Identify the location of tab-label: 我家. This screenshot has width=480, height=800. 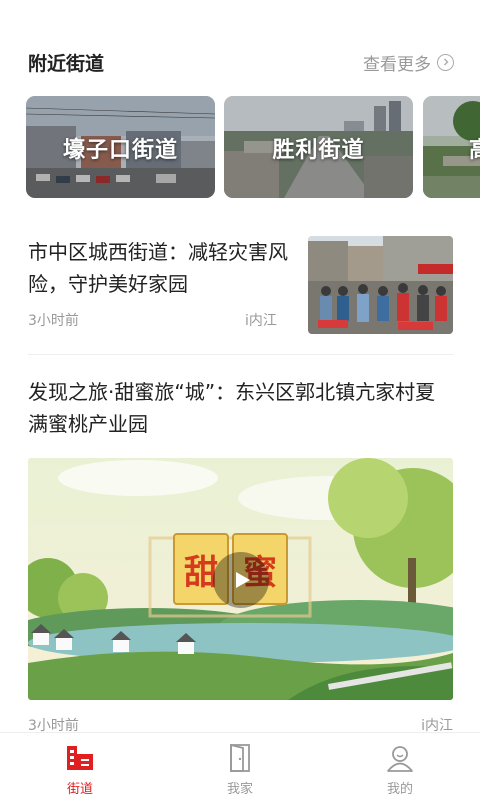
(239, 789).